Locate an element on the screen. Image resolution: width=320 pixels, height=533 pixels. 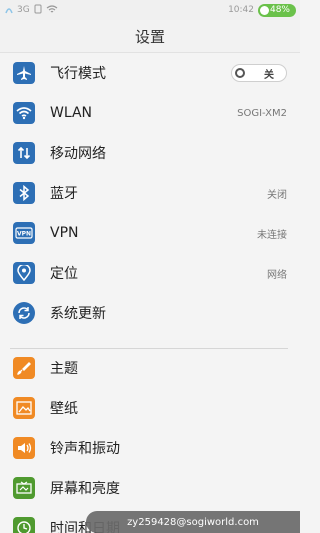
setting-mobile-network: 移动网络 is located at coordinates (150, 153).